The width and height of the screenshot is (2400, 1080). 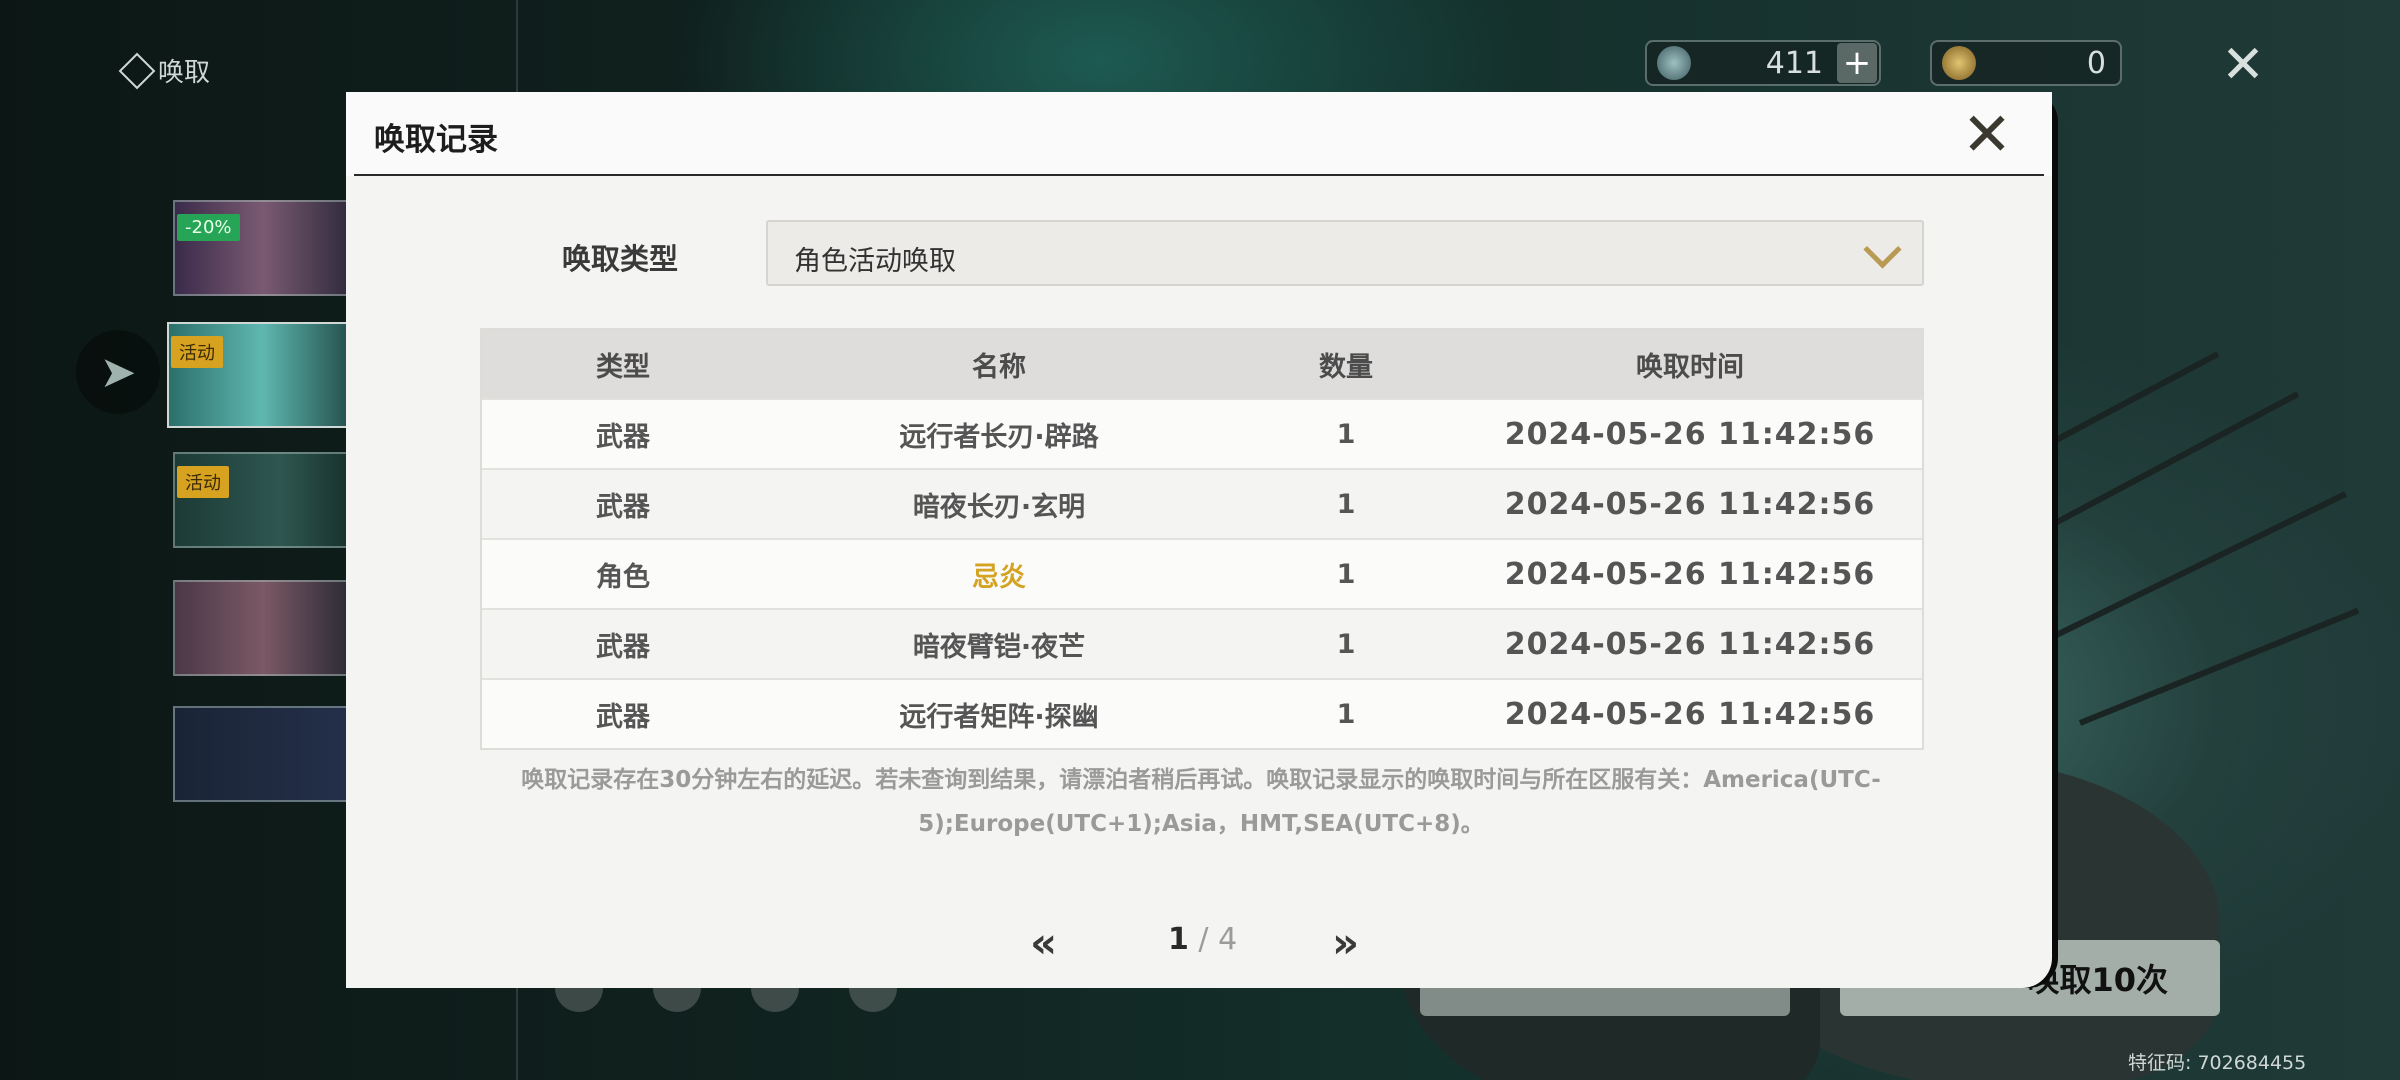 I want to click on table-row: 武器 暗夜臂铠·夜芒 1 2024-05-26 11:42:56, so click(x=1202, y=643).